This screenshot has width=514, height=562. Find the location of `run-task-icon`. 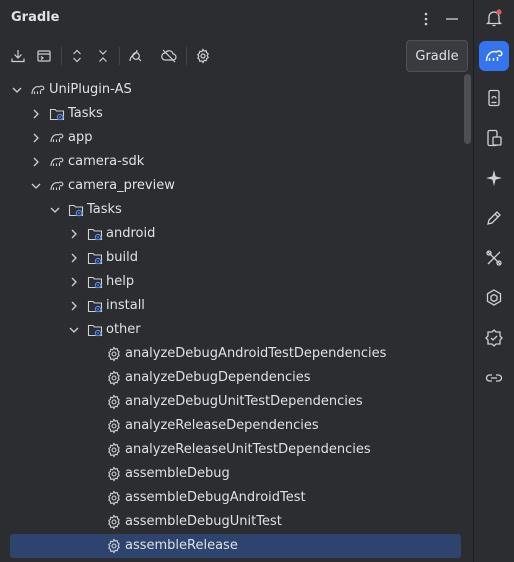

run-task-icon is located at coordinates (44, 56).